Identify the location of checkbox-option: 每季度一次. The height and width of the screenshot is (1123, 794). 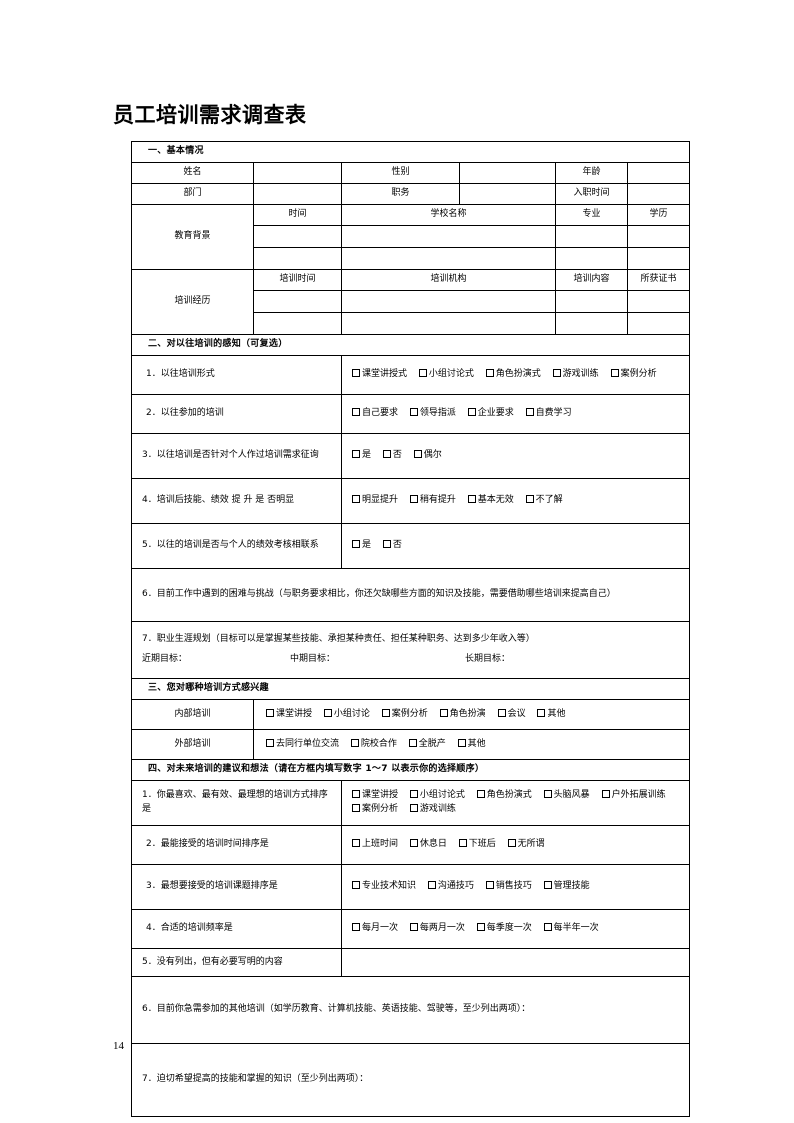
(504, 929).